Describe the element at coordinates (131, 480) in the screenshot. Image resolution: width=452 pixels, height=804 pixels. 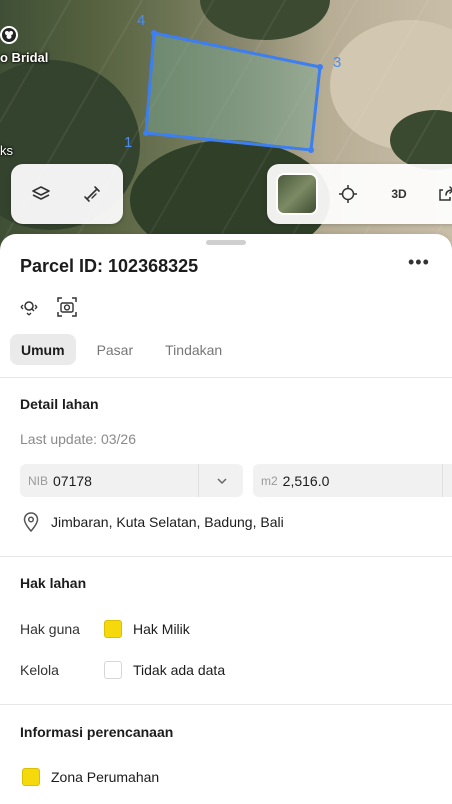
I see `nib-select: NIB 07178` at that location.